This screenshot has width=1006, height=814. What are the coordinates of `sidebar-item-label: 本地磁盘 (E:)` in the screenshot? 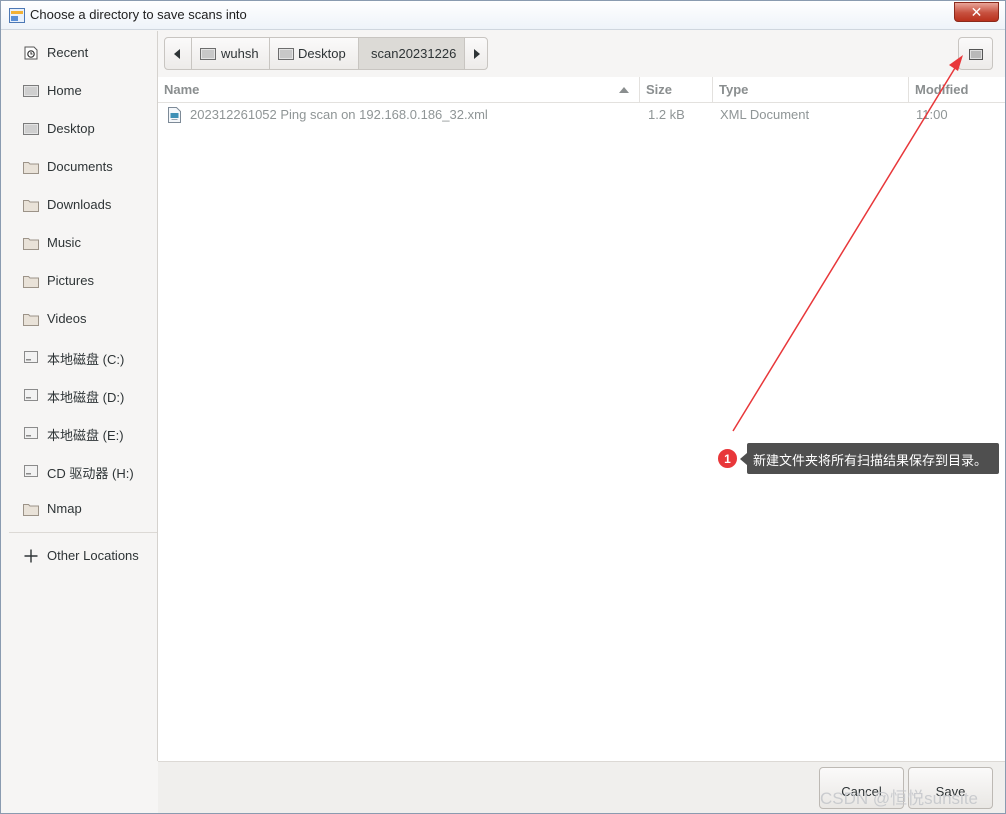 It's located at (85, 435).